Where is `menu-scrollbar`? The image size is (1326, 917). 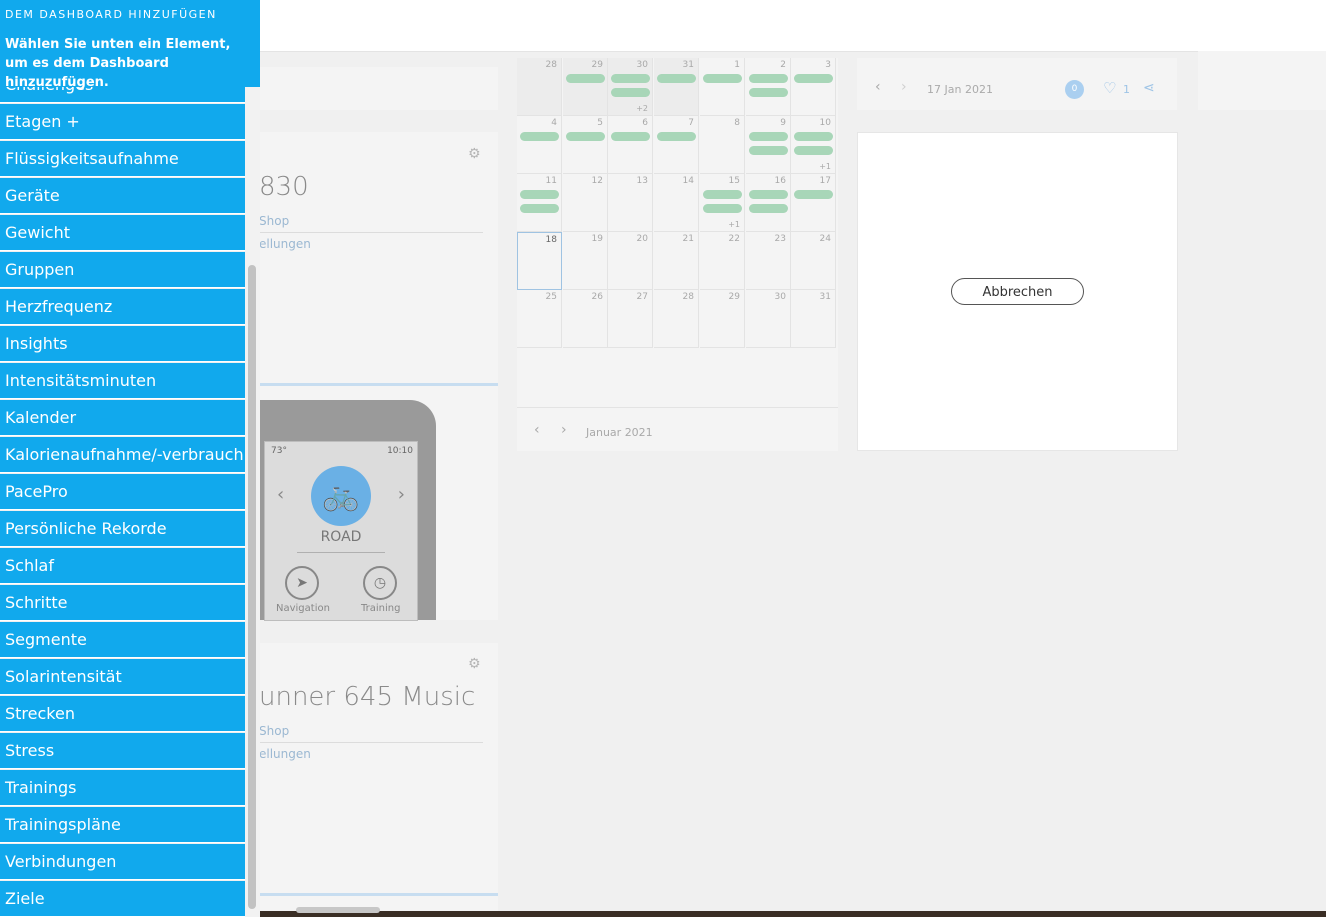
menu-scrollbar is located at coordinates (252, 502).